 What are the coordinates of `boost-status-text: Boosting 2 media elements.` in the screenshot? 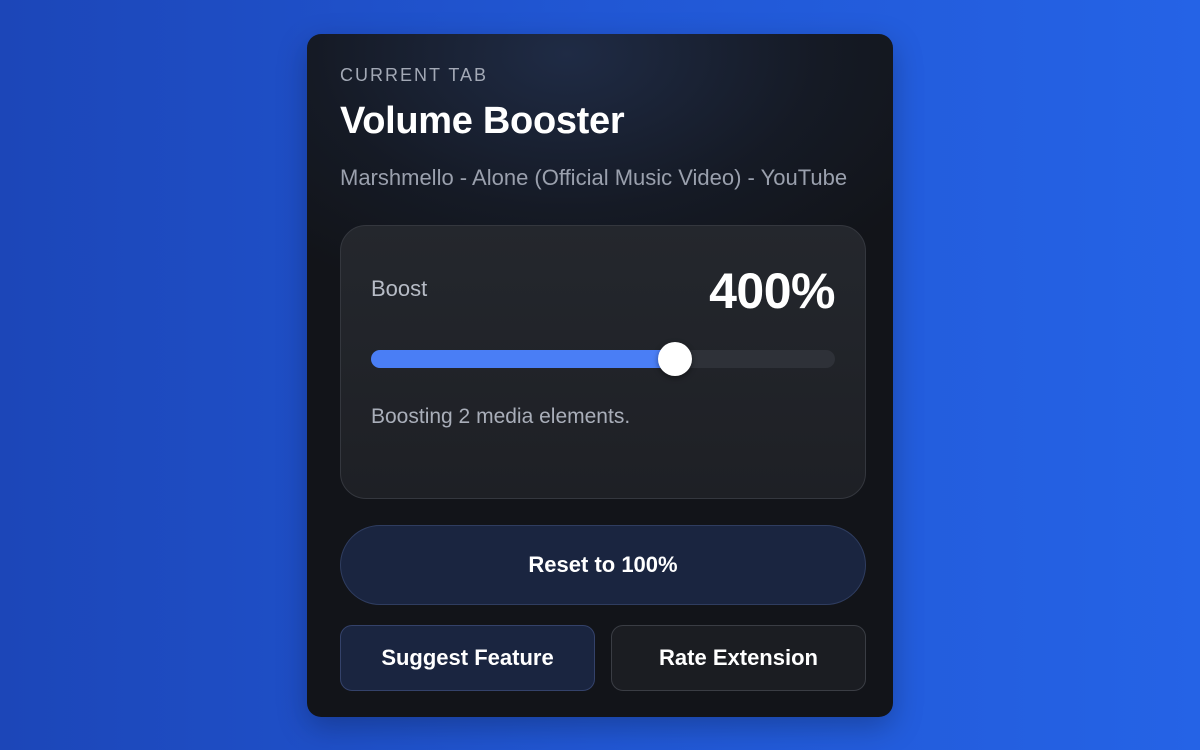 It's located at (501, 416).